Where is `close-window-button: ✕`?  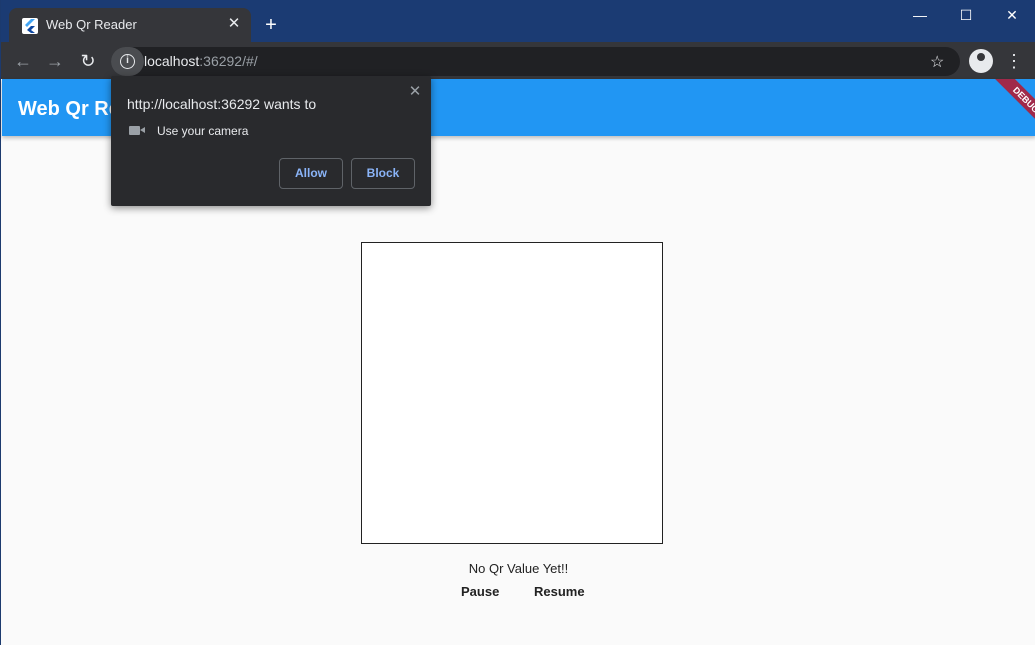
close-window-button: ✕ is located at coordinates (1012, 16).